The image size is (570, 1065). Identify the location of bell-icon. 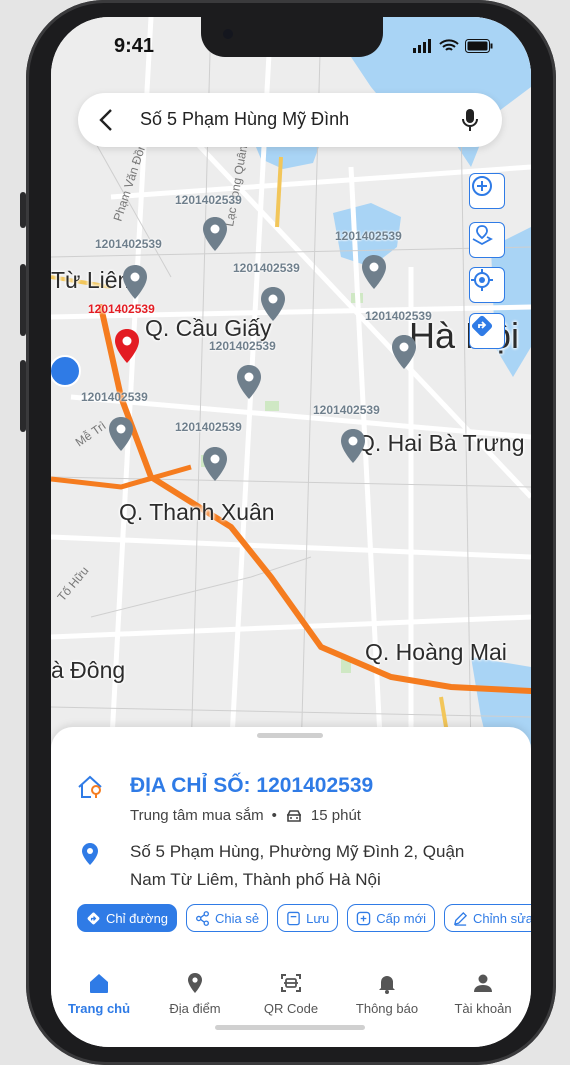
(387, 985).